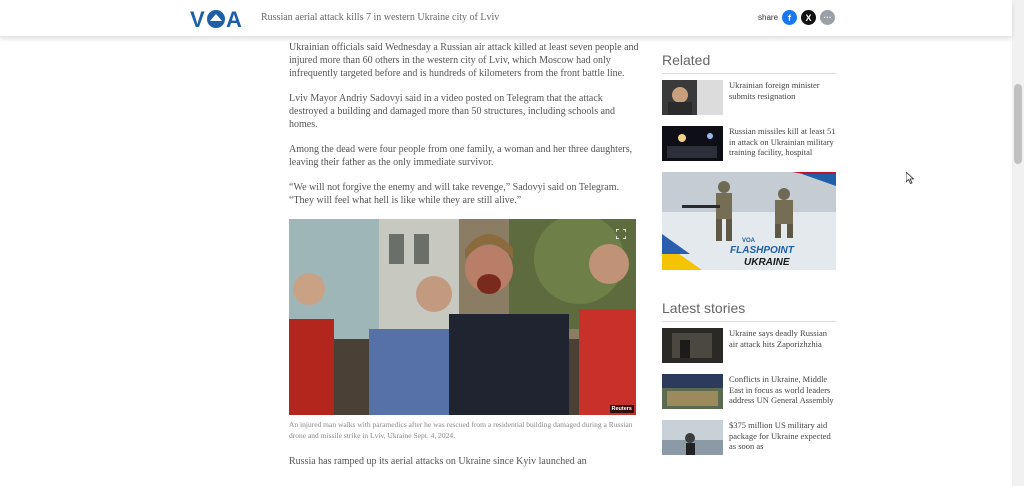 This screenshot has width=1024, height=486. I want to click on expand-icon, so click(621, 234).